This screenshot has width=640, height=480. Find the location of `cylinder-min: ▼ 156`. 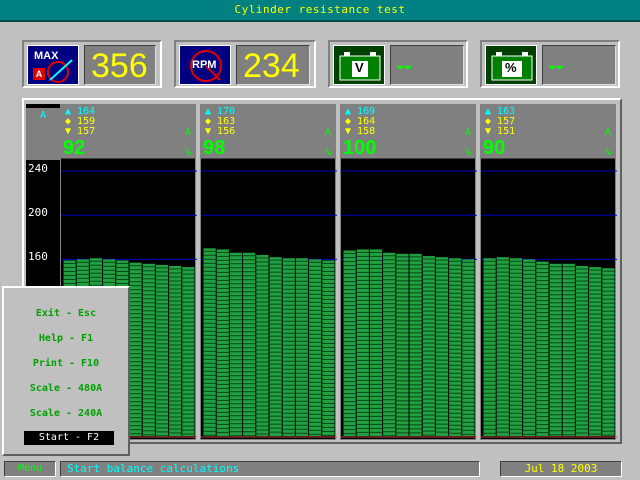

cylinder-min: ▼ 156 is located at coordinates (220, 131).